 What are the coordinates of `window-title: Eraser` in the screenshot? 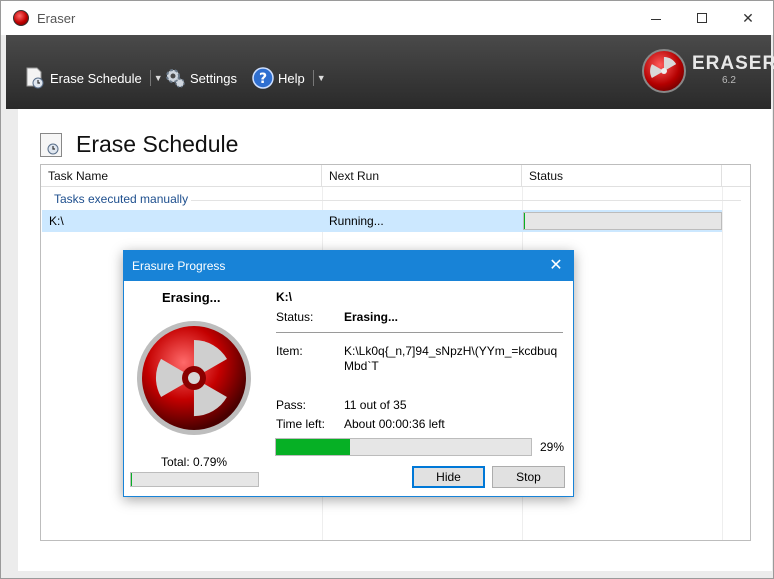 It's located at (56, 18).